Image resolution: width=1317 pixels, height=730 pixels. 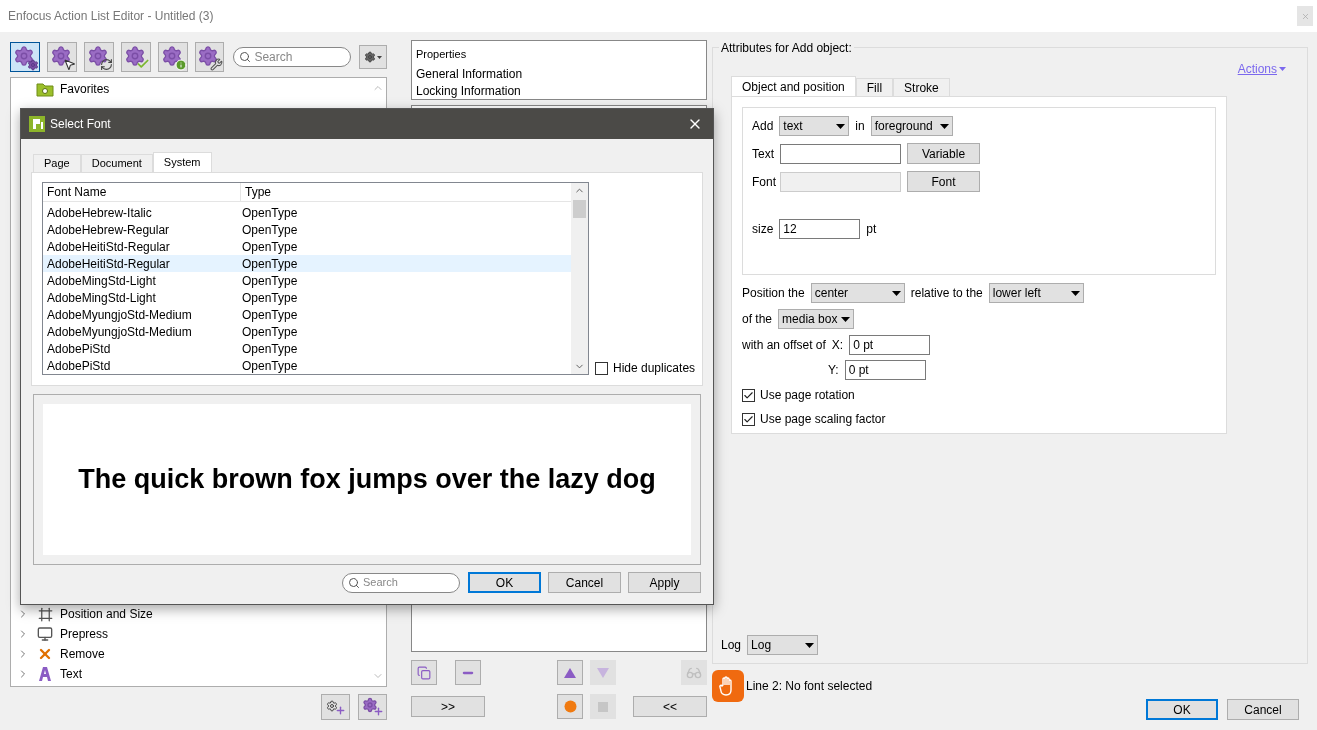 What do you see at coordinates (45, 634) in the screenshot?
I see `monitor-icon` at bounding box center [45, 634].